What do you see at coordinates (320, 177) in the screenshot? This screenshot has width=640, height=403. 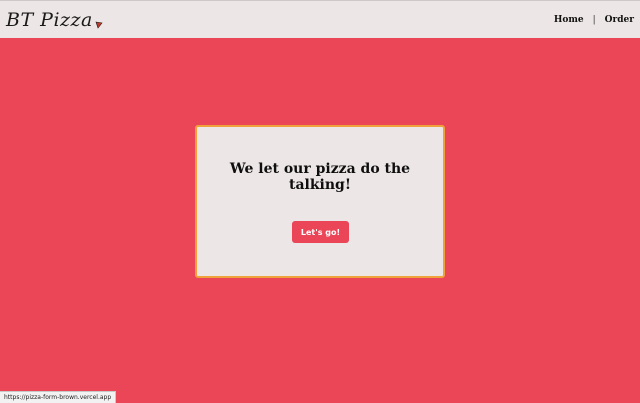 I see `hero-title: We let our pizza do the talking!` at bounding box center [320, 177].